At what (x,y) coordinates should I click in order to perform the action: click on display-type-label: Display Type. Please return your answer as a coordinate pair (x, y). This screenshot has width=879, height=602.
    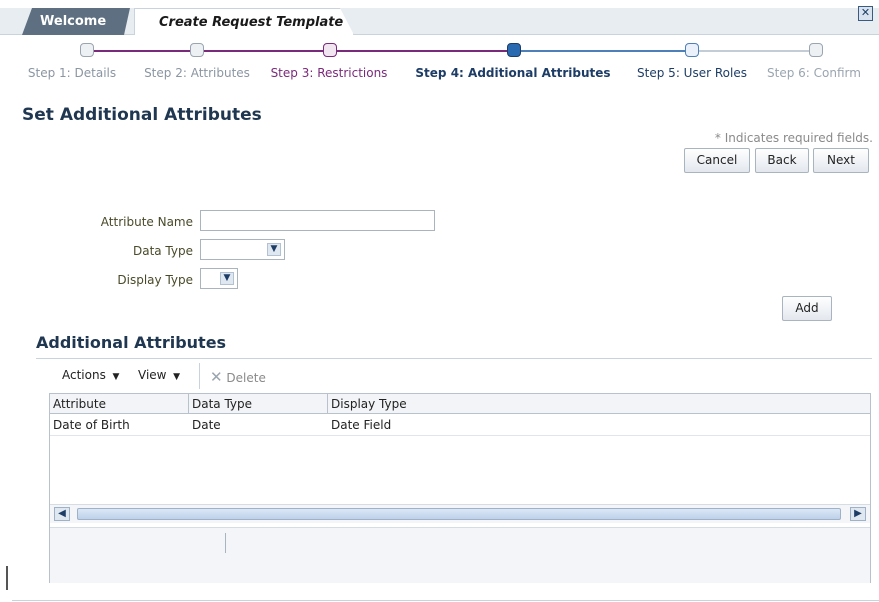
    Looking at the image, I should click on (155, 280).